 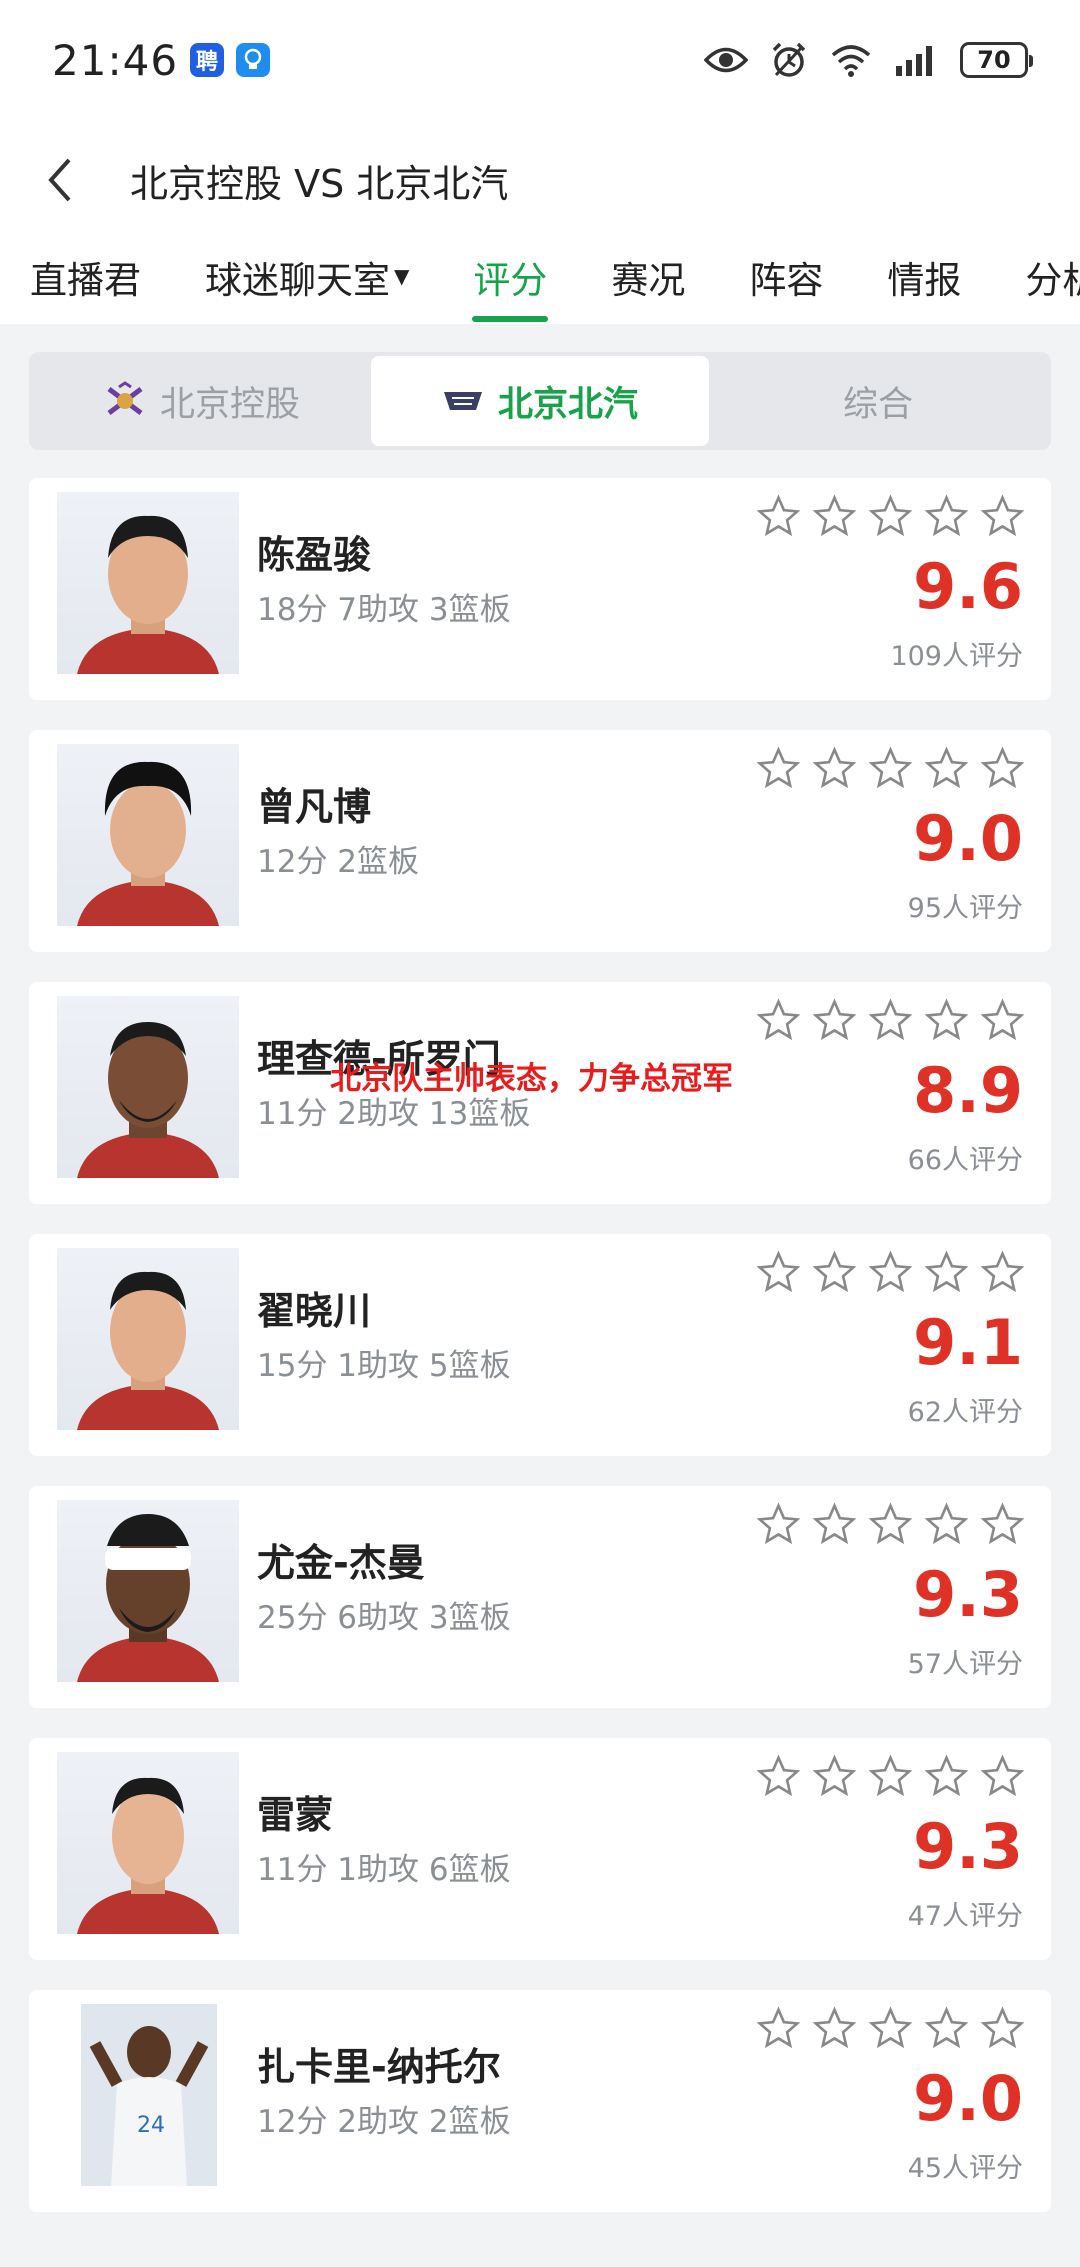 What do you see at coordinates (968, 1090) in the screenshot?
I see `player-score: 8.9` at bounding box center [968, 1090].